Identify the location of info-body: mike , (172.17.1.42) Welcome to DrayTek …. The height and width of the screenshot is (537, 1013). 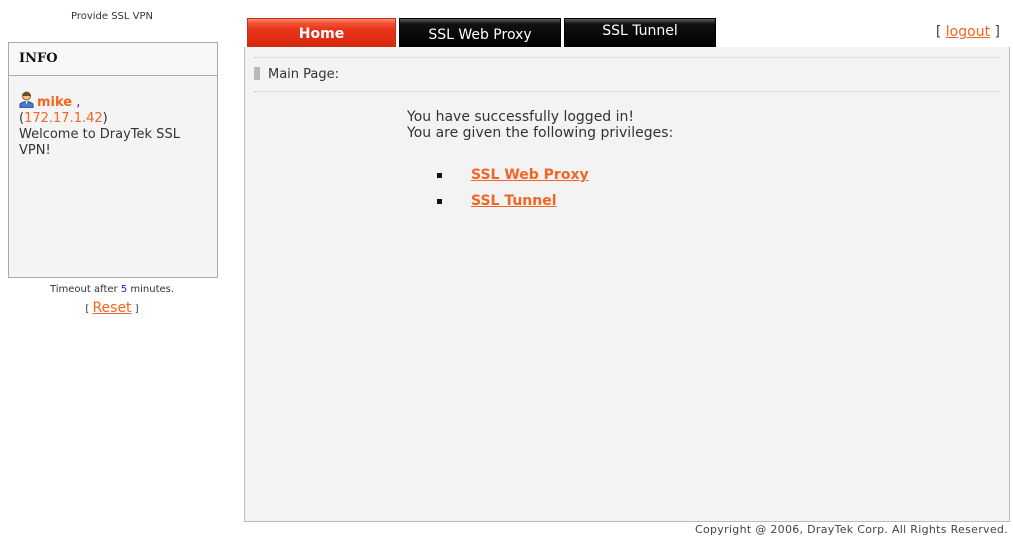
(113, 117).